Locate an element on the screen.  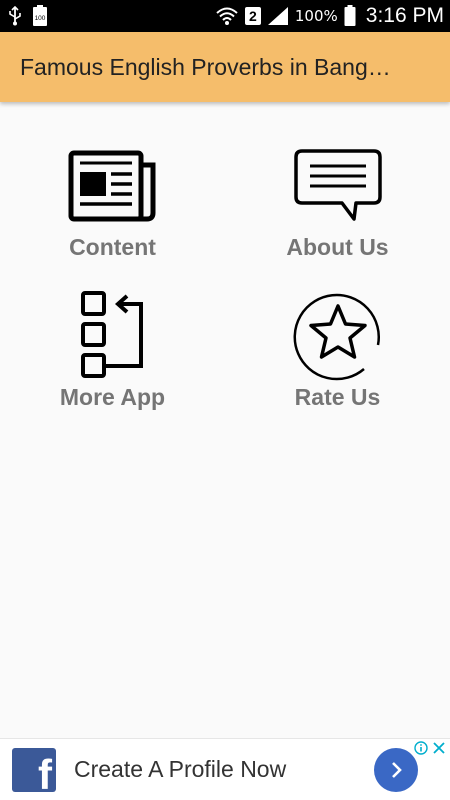
about-us-button: About Us is located at coordinates (337, 210).